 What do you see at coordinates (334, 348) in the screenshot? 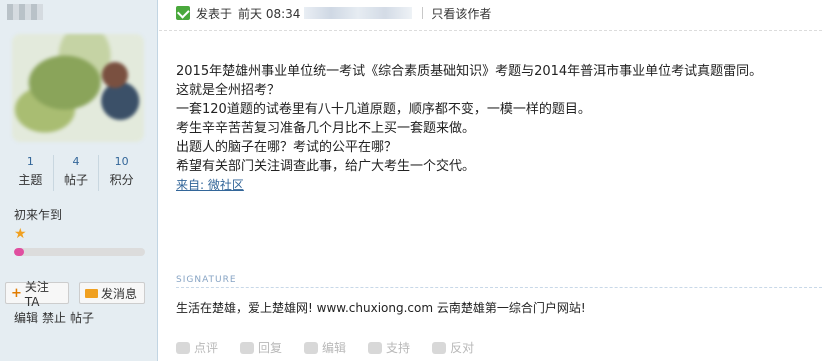
I see `edit-label: 编辑` at bounding box center [334, 348].